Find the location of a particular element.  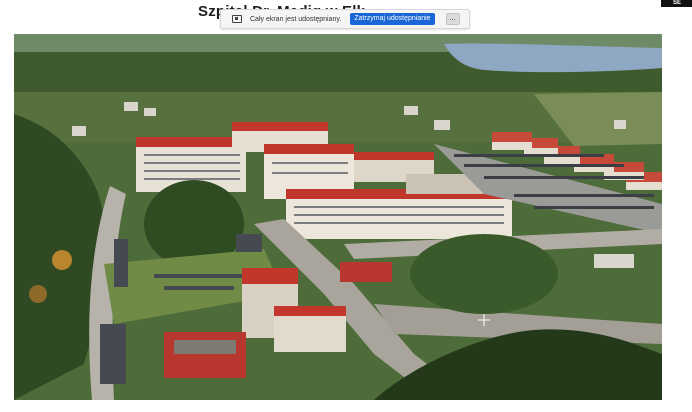

share-status-text: Cały ekran jest udostępniany. is located at coordinates (296, 19).